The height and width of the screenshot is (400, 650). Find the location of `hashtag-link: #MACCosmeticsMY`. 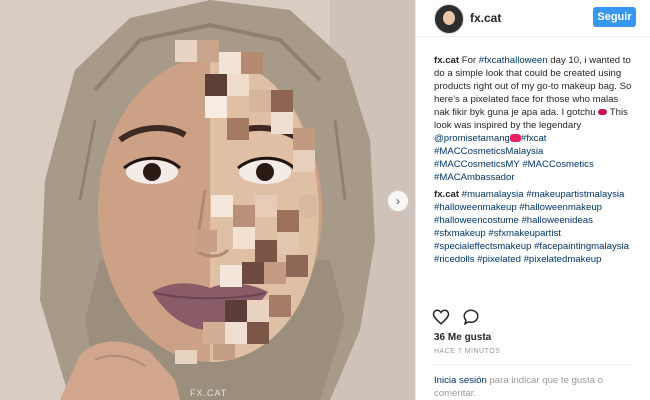

hashtag-link: #MACCosmeticsMY is located at coordinates (477, 164).